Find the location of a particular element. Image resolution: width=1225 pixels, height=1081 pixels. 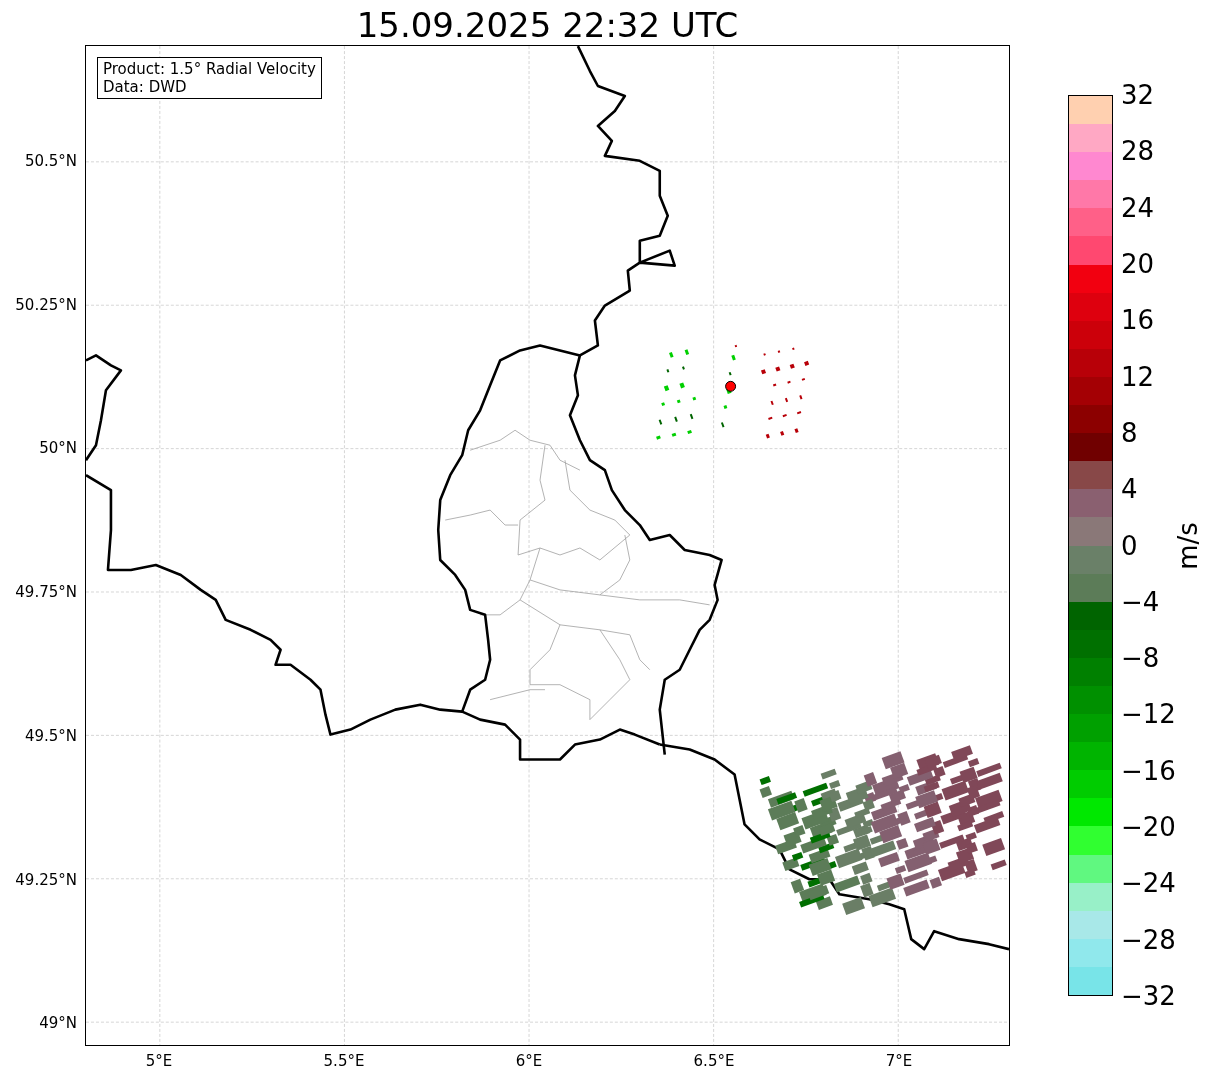

colorbar-tick-label: −12 is located at coordinates (1148, 714).